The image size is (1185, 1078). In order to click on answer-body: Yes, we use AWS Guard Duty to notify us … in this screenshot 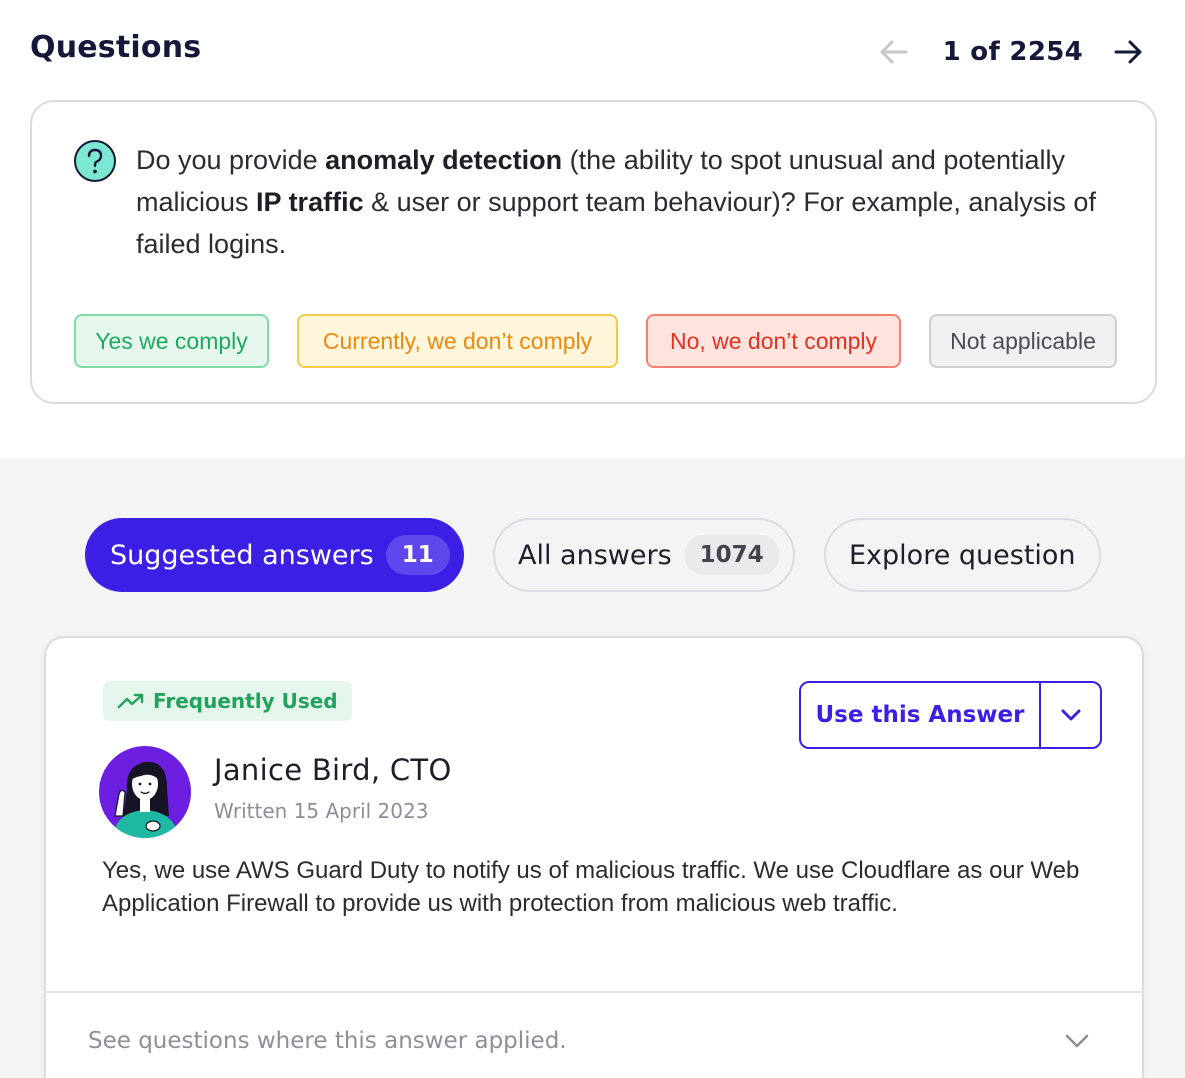, I will do `click(591, 887)`.